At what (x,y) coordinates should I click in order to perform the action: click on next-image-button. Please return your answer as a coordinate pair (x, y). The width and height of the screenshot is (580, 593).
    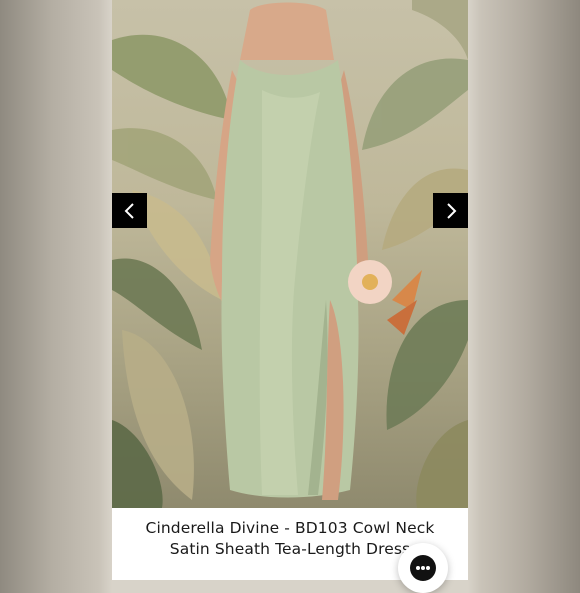
    Looking at the image, I should click on (450, 210).